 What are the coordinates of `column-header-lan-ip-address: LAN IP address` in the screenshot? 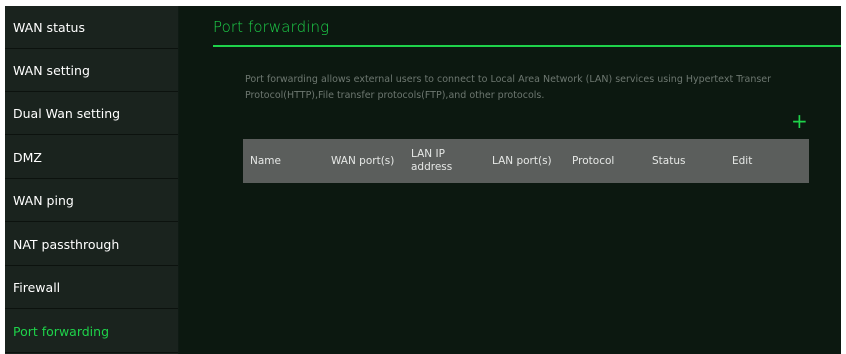 It's located at (432, 160).